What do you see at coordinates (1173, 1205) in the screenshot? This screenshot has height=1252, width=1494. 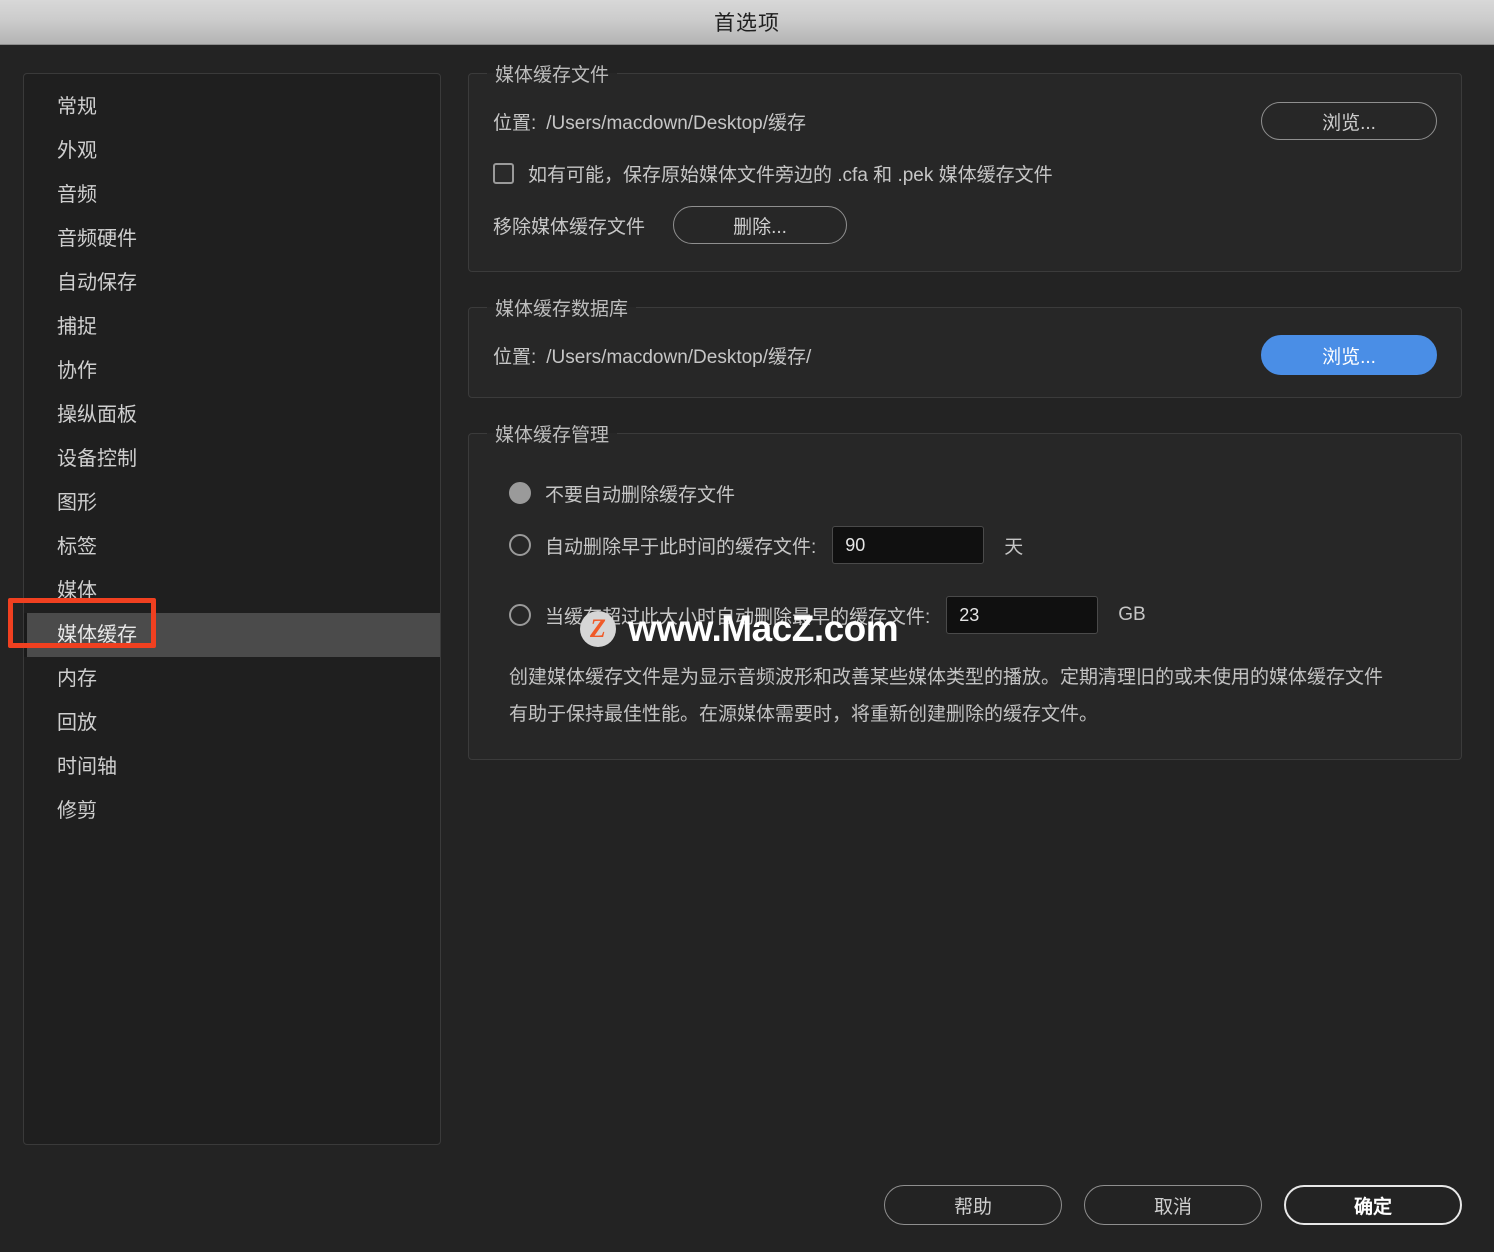 I see `cancel-button: 取消` at bounding box center [1173, 1205].